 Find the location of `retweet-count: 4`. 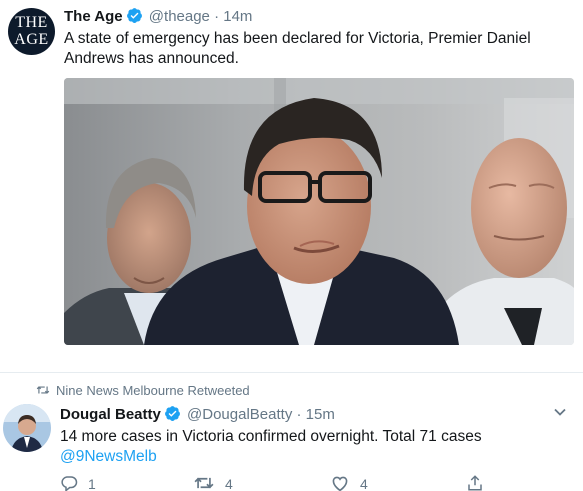

retweet-count: 4 is located at coordinates (229, 483).